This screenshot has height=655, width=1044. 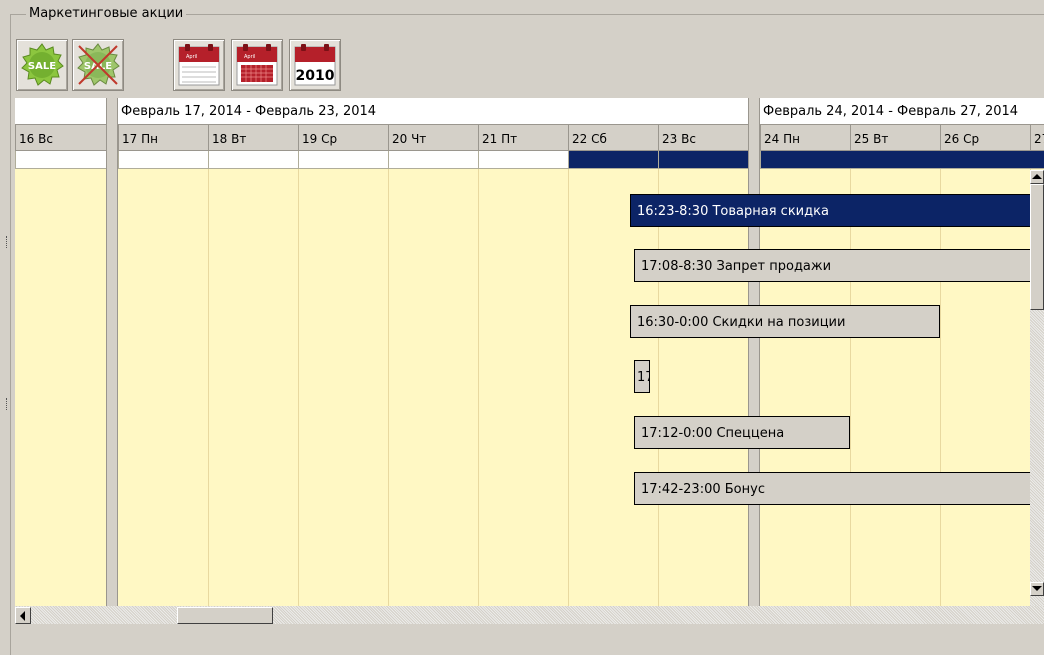 I want to click on day-view-button: April, so click(x=199, y=65).